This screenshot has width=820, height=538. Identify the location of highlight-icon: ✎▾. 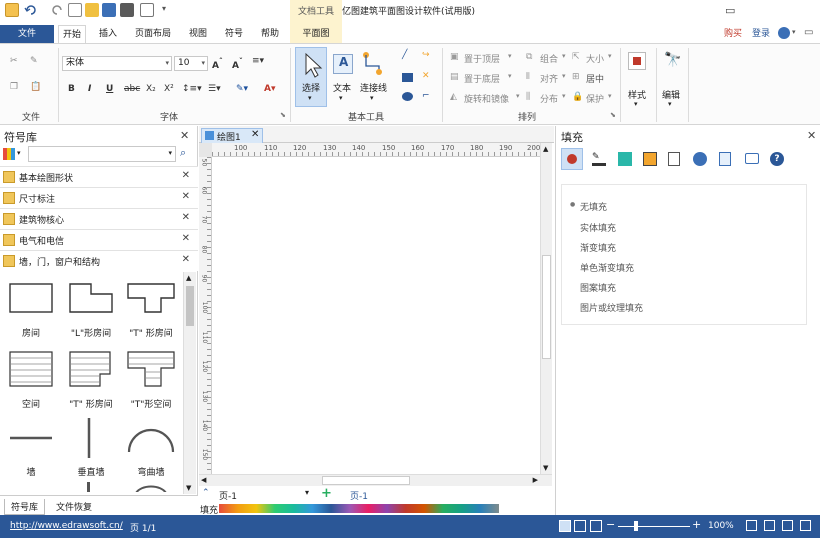
(242, 89).